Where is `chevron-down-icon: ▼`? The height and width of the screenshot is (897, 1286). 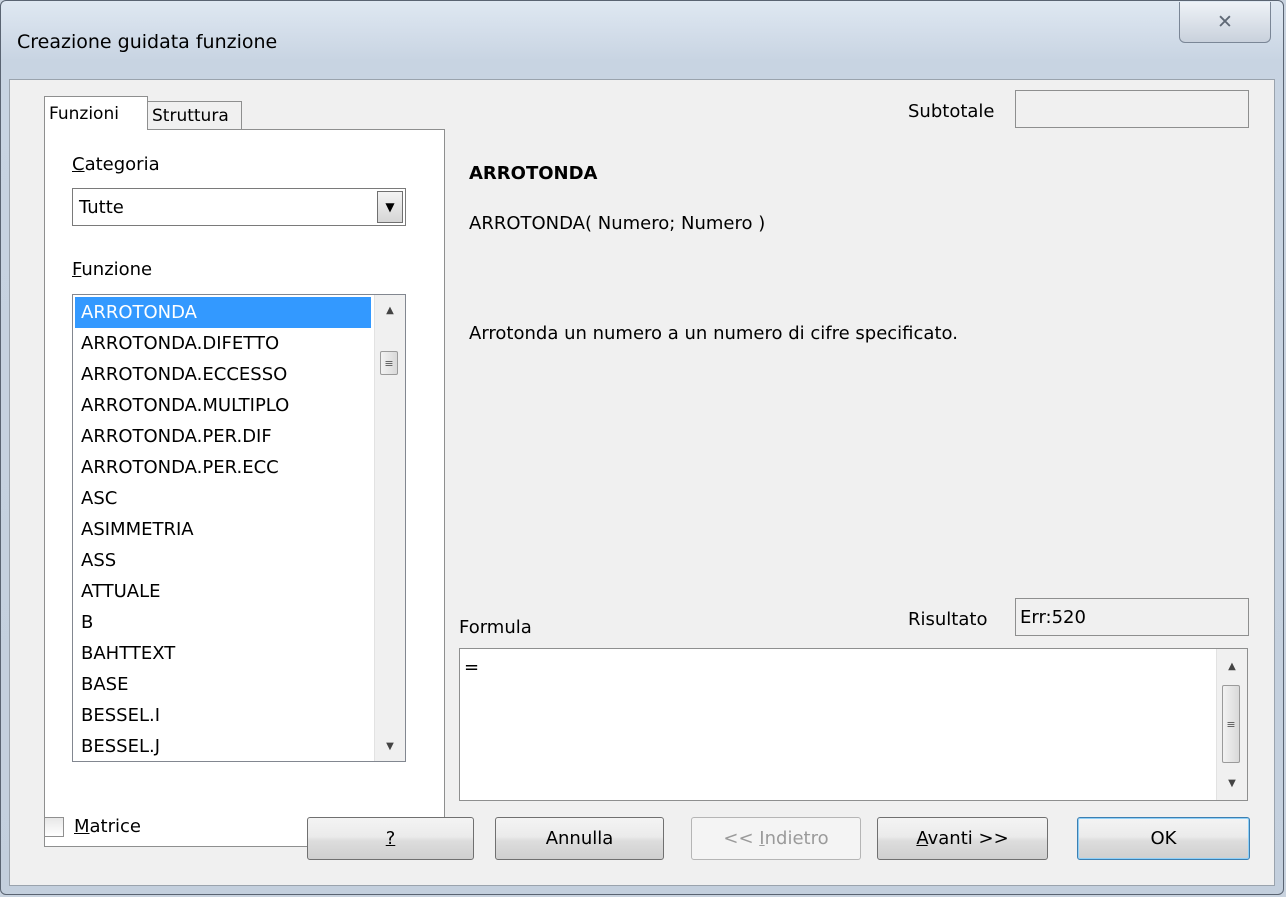 chevron-down-icon: ▼ is located at coordinates (390, 207).